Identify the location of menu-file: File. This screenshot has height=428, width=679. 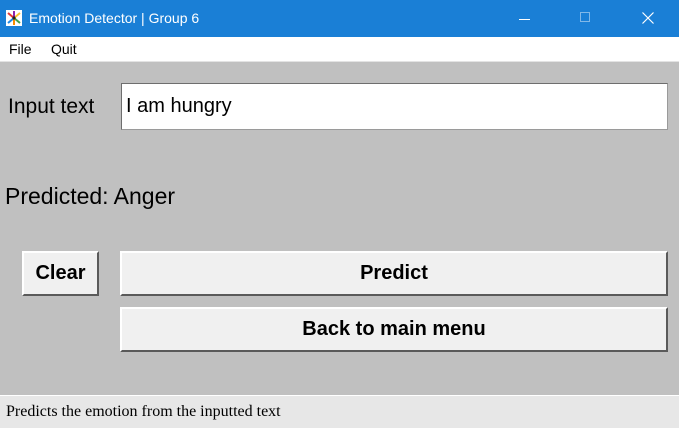
(20, 49).